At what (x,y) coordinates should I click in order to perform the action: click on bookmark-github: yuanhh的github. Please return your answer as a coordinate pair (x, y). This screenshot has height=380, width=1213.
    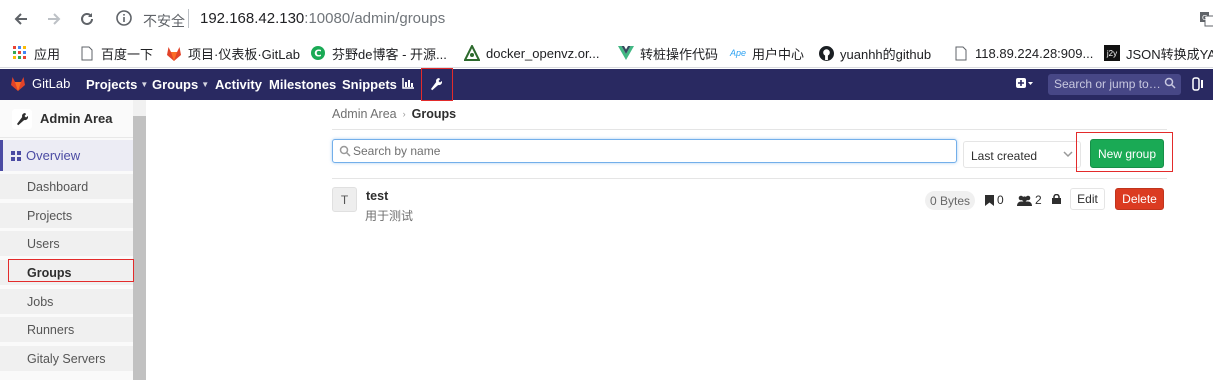
    Looking at the image, I should click on (874, 53).